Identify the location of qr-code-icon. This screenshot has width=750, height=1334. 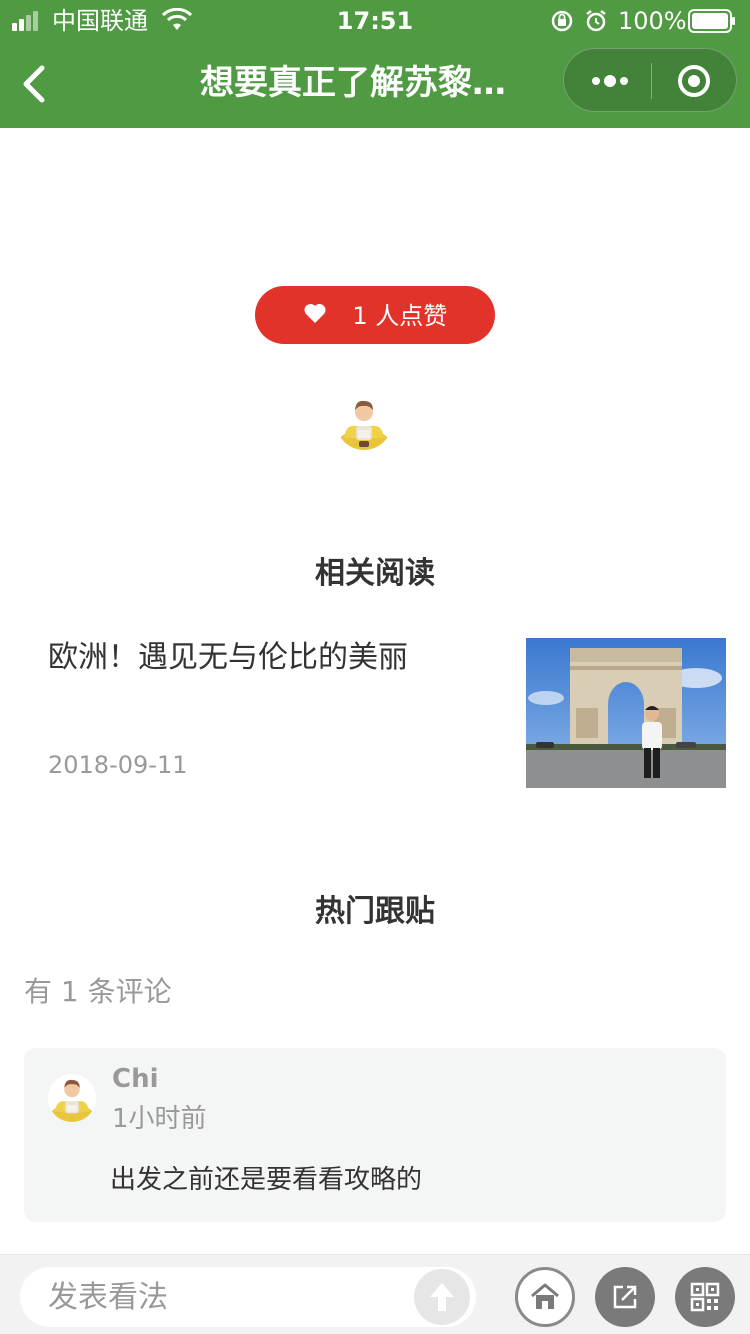
(705, 1297).